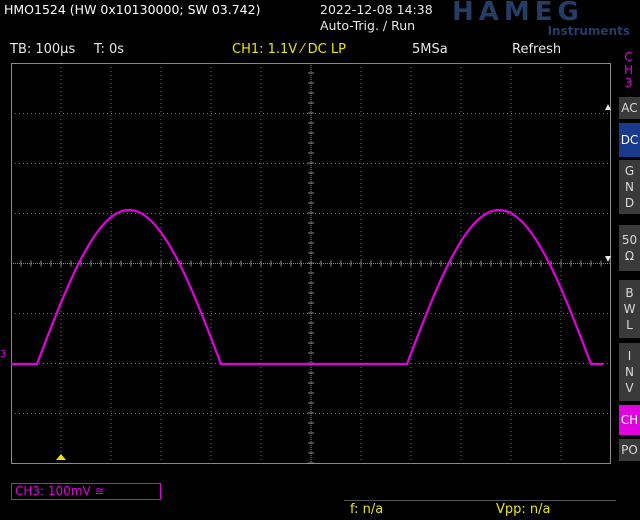 Image resolution: width=640 pixels, height=520 pixels. Describe the element at coordinates (628, 70) in the screenshot. I see `menu-title: C H 3` at that location.